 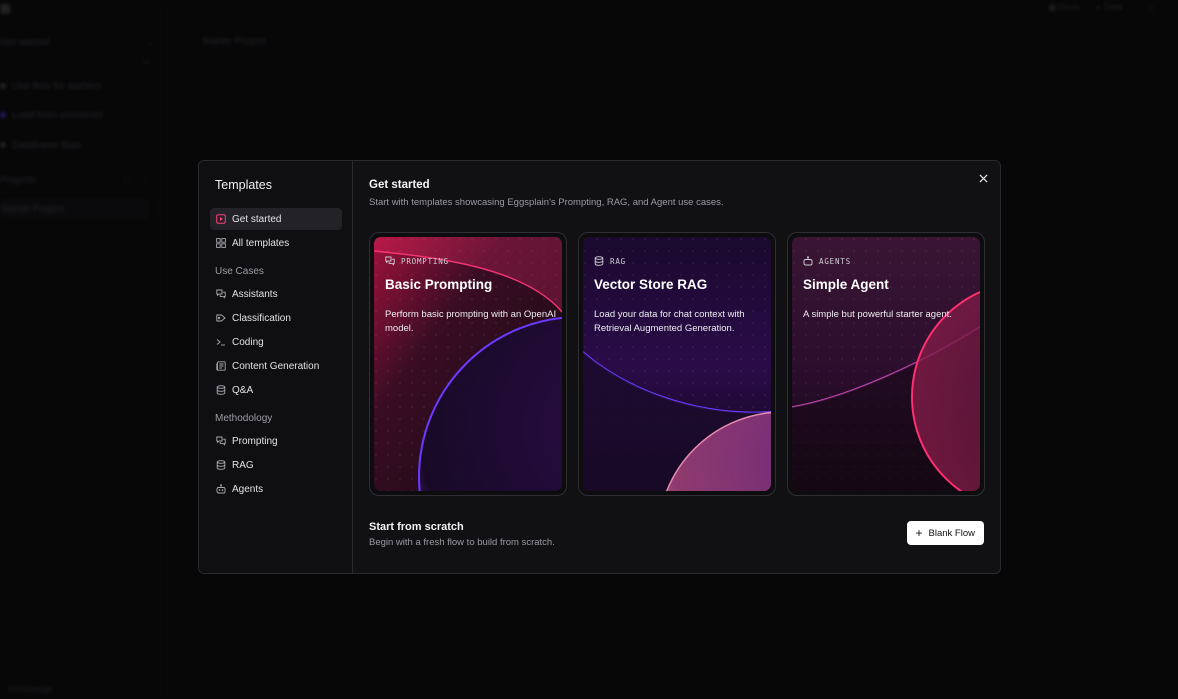 I want to click on nav-item-prompting: Prompting, so click(x=276, y=441).